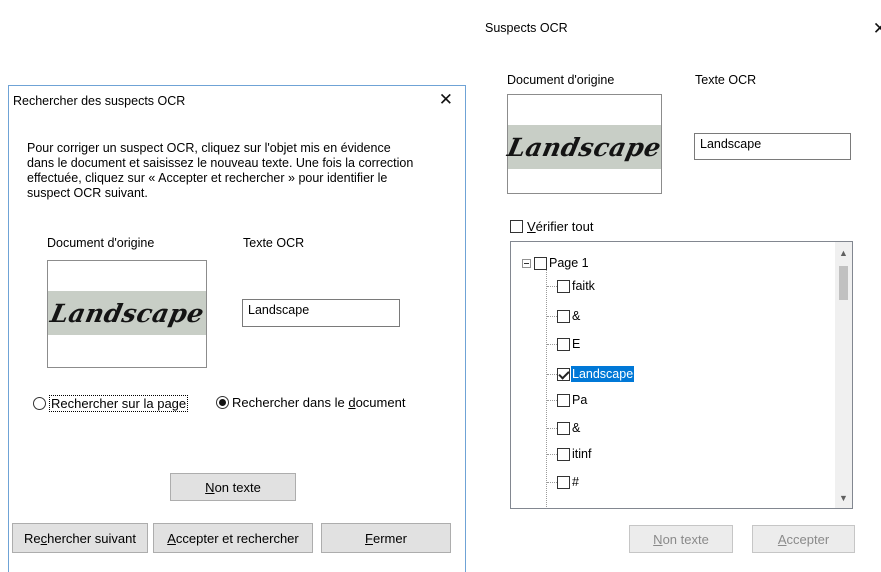 This screenshot has height=572, width=881. Describe the element at coordinates (843, 252) in the screenshot. I see `scroll-up-icon: ▲` at that location.